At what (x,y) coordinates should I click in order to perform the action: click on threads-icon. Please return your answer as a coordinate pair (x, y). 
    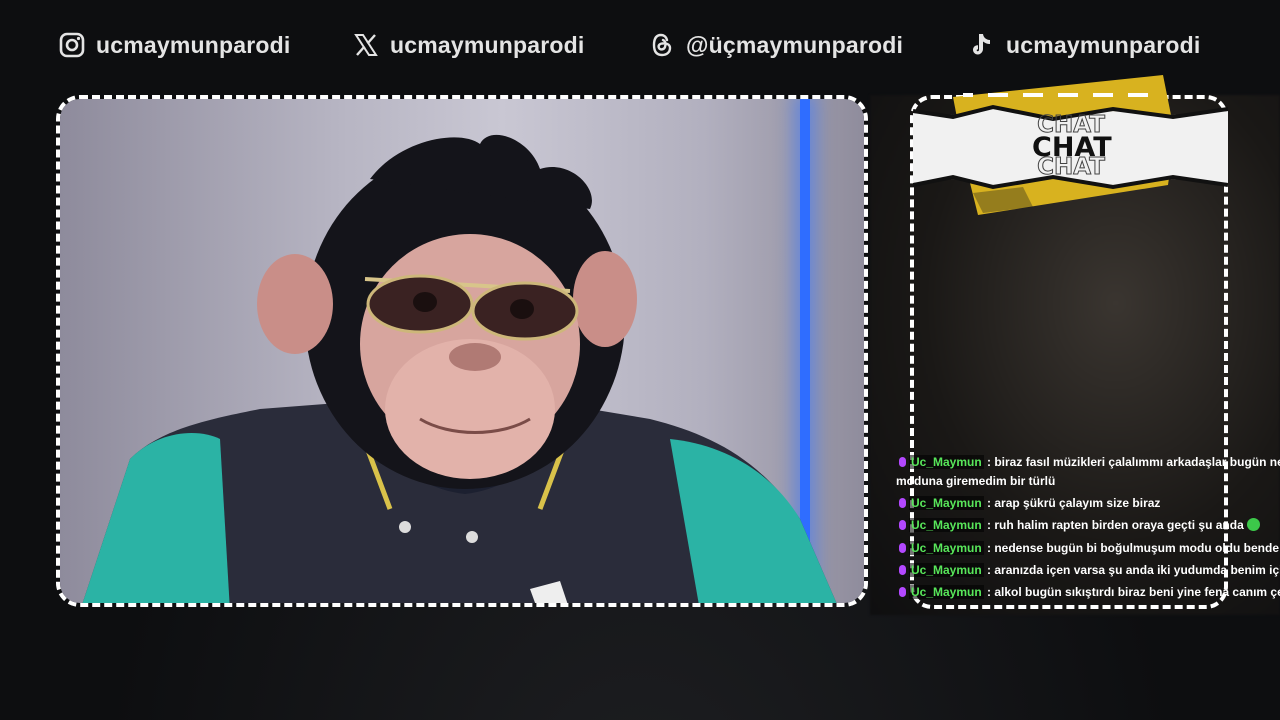
    Looking at the image, I should click on (662, 45).